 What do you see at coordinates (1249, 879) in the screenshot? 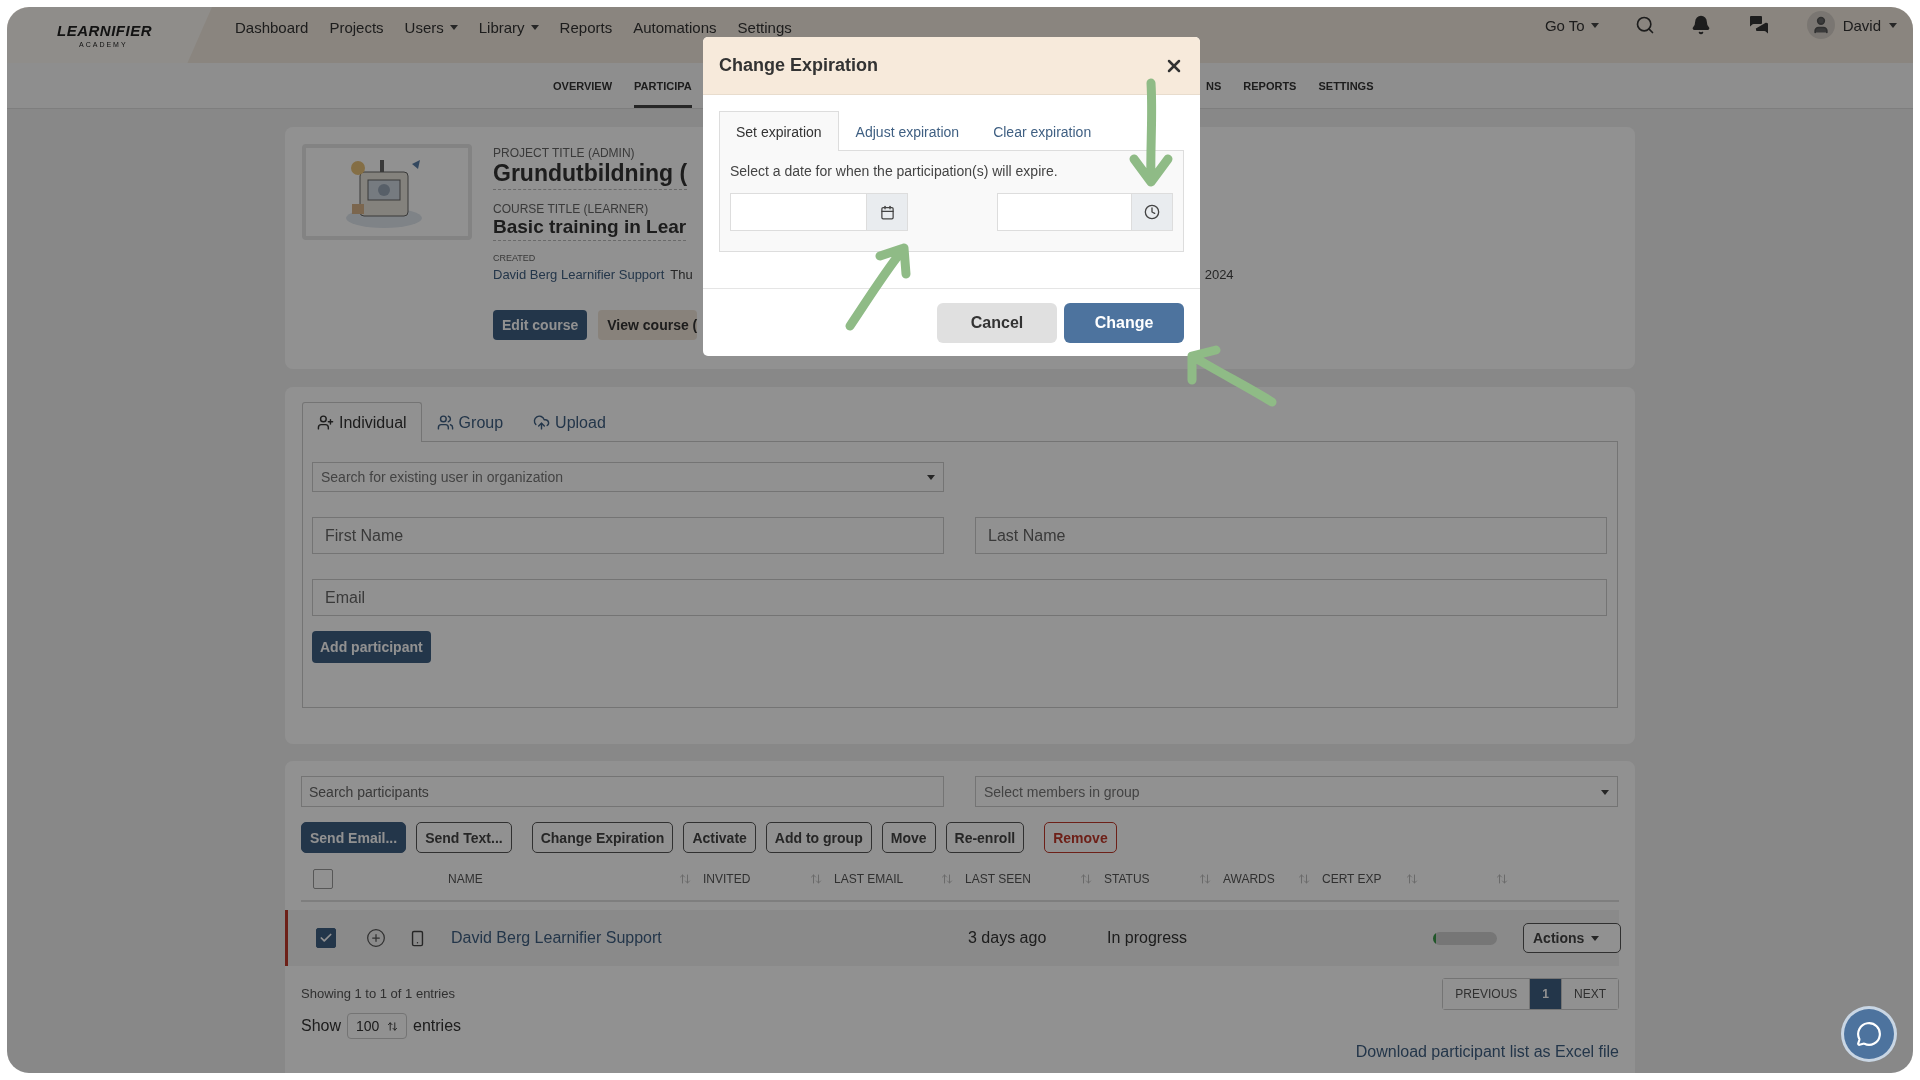
I see `column-header: AWARDS` at bounding box center [1249, 879].